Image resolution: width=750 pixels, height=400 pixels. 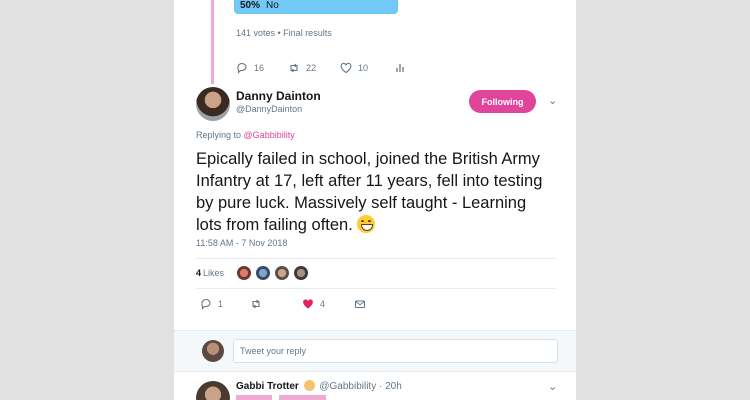 I want to click on likers-avatars, so click(x=274, y=273).